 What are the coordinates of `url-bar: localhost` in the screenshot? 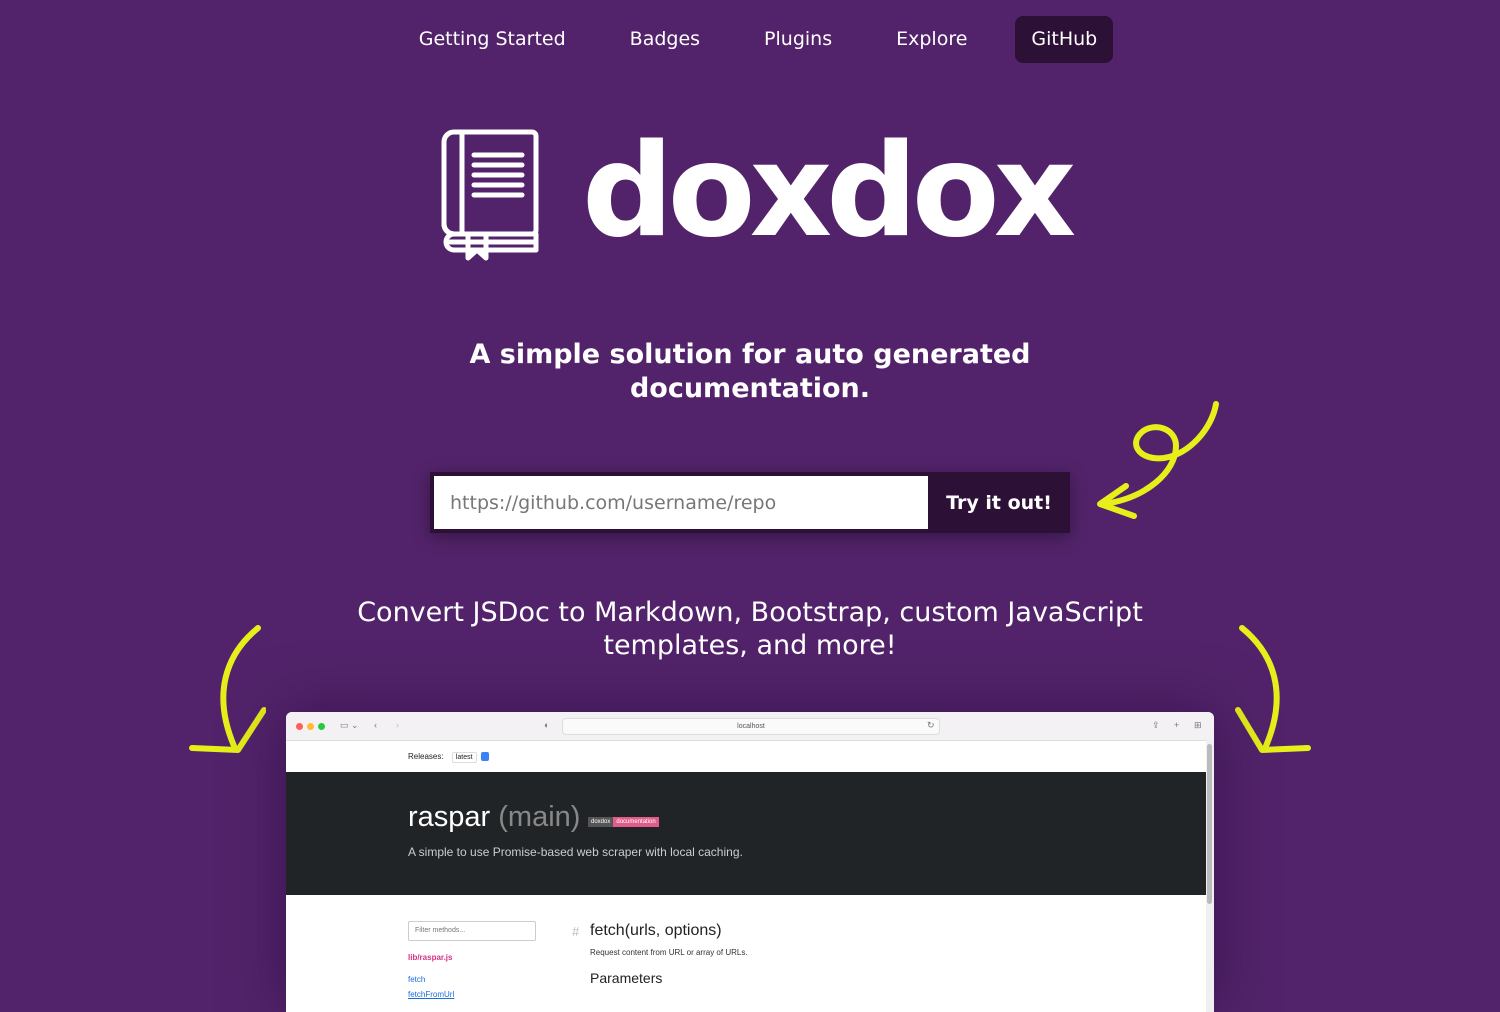 It's located at (751, 726).